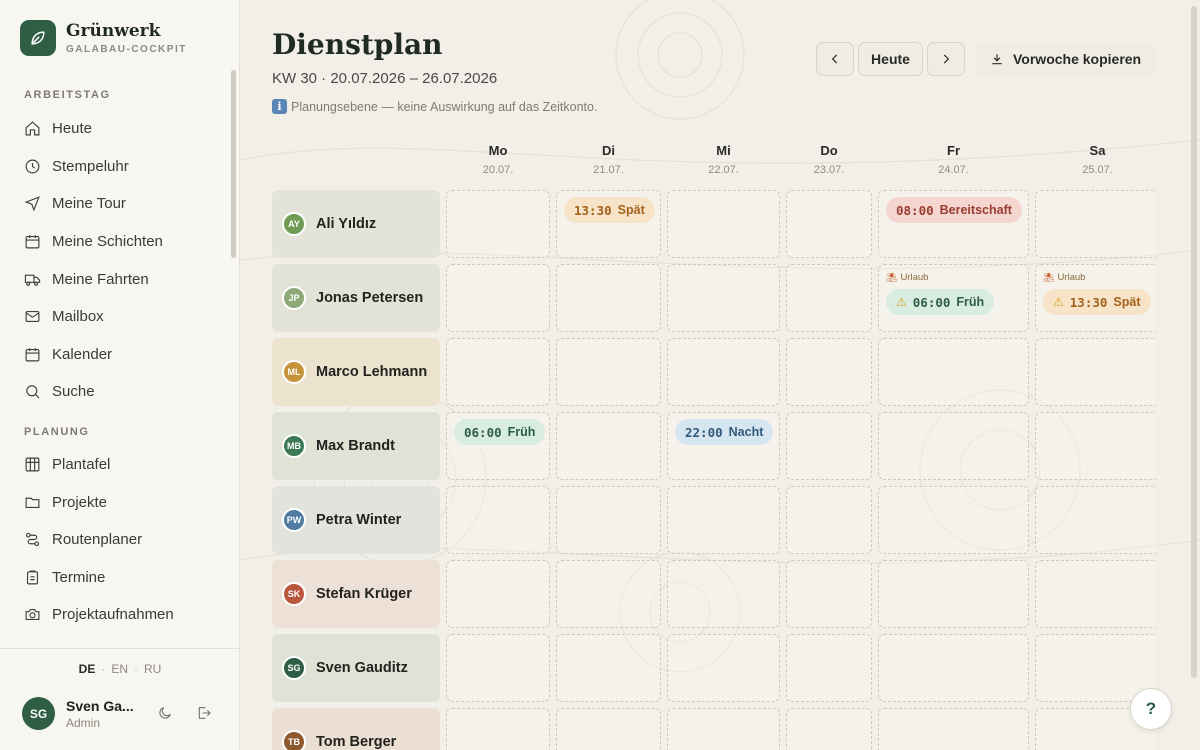 The width and height of the screenshot is (1200, 750). What do you see at coordinates (609, 210) in the screenshot?
I see `shift-pill: 13:30 Spät` at bounding box center [609, 210].